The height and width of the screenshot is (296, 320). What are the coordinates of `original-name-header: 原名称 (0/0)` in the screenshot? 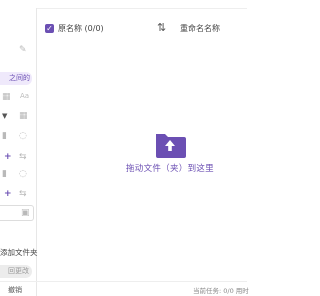 It's located at (81, 28).